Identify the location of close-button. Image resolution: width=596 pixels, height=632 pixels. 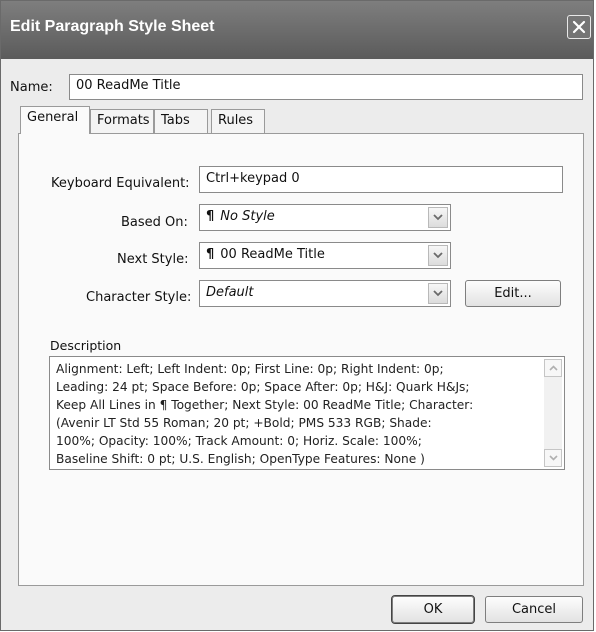
(579, 27).